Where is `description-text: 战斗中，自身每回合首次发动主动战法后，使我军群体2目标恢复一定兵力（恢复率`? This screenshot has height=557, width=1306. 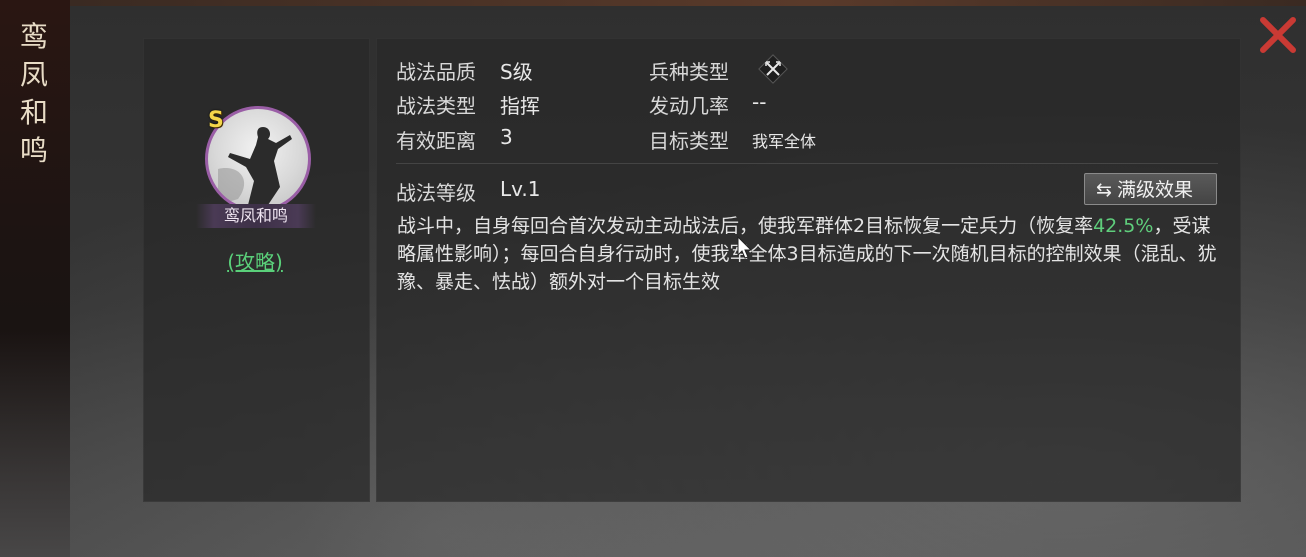 description-text: 战斗中，自身每回合首次发动主动战法后，使我军群体2目标恢复一定兵力（恢复率 is located at coordinates (745, 226).